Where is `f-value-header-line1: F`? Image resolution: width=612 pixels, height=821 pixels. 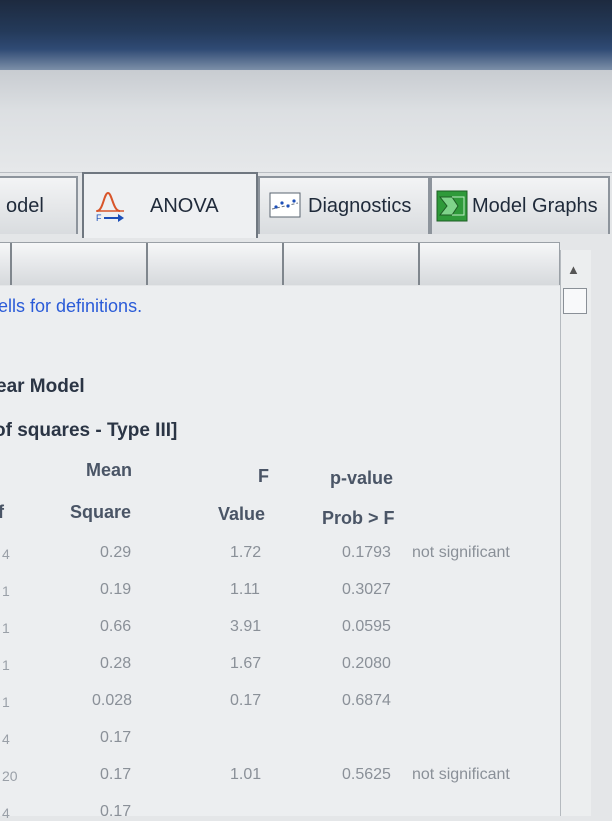 f-value-header-line1: F is located at coordinates (263, 476).